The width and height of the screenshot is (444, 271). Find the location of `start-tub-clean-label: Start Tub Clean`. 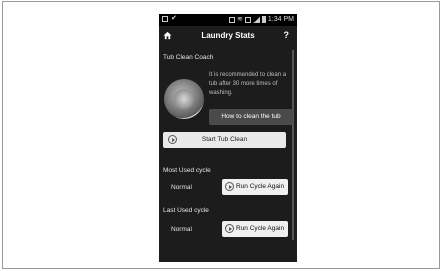

start-tub-clean-label: Start Tub Clean is located at coordinates (224, 139).